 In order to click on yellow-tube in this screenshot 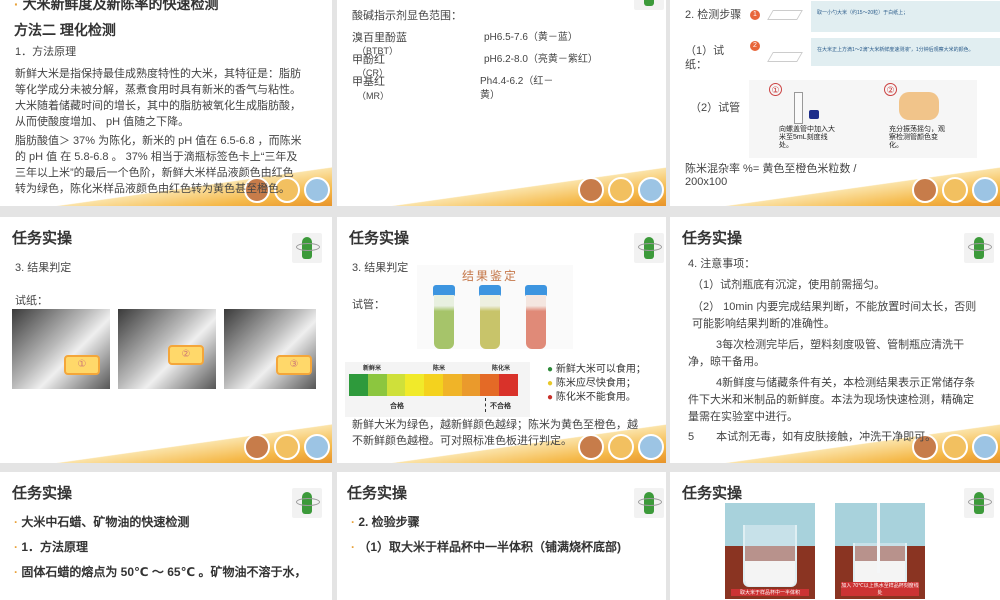, I will do `click(490, 322)`.